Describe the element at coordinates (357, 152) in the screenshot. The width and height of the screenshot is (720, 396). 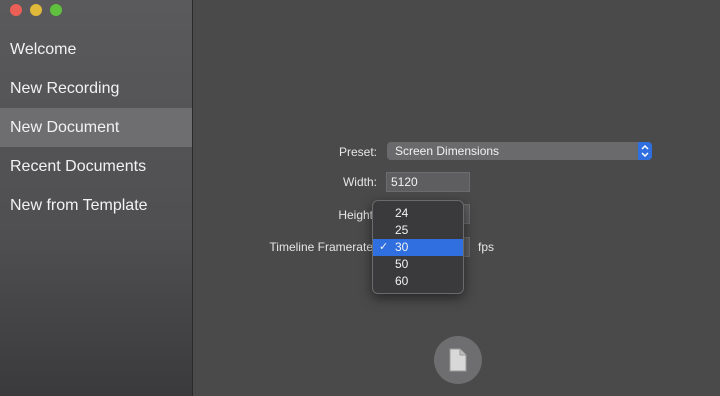
I see `preset-label: Preset:` at that location.